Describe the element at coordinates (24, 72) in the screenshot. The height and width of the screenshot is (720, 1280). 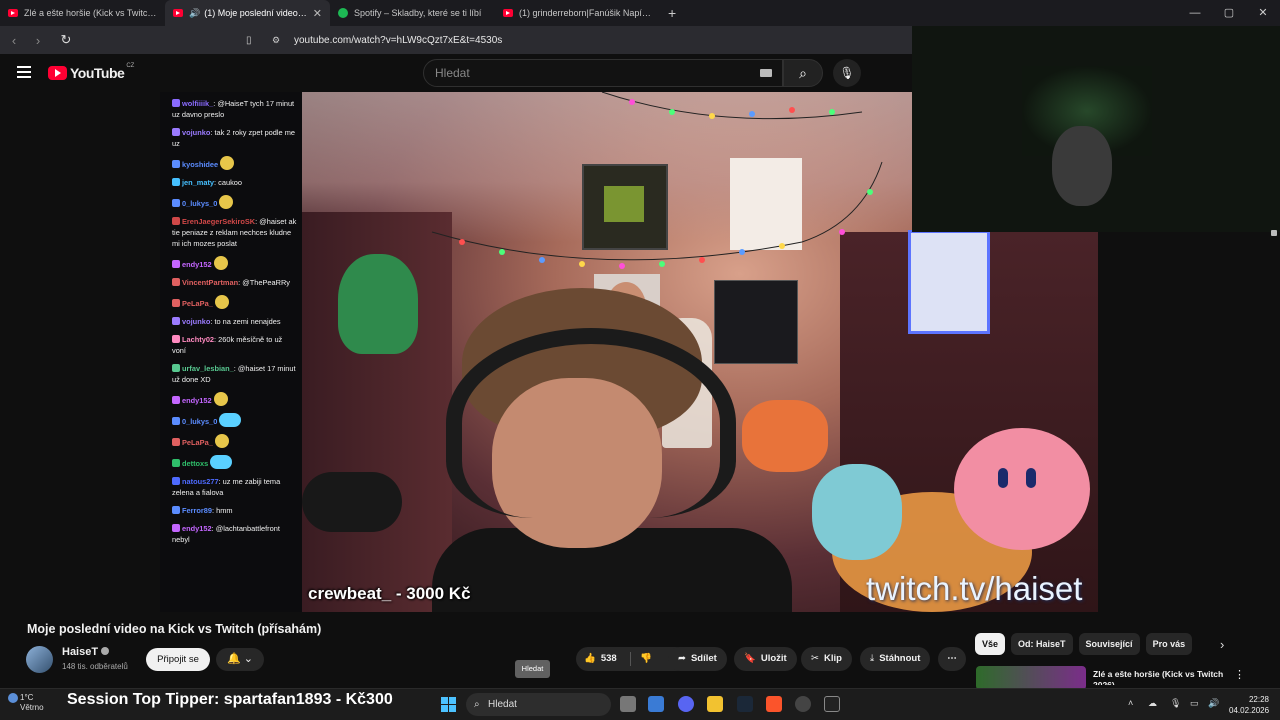
I see `menu-icon` at that location.